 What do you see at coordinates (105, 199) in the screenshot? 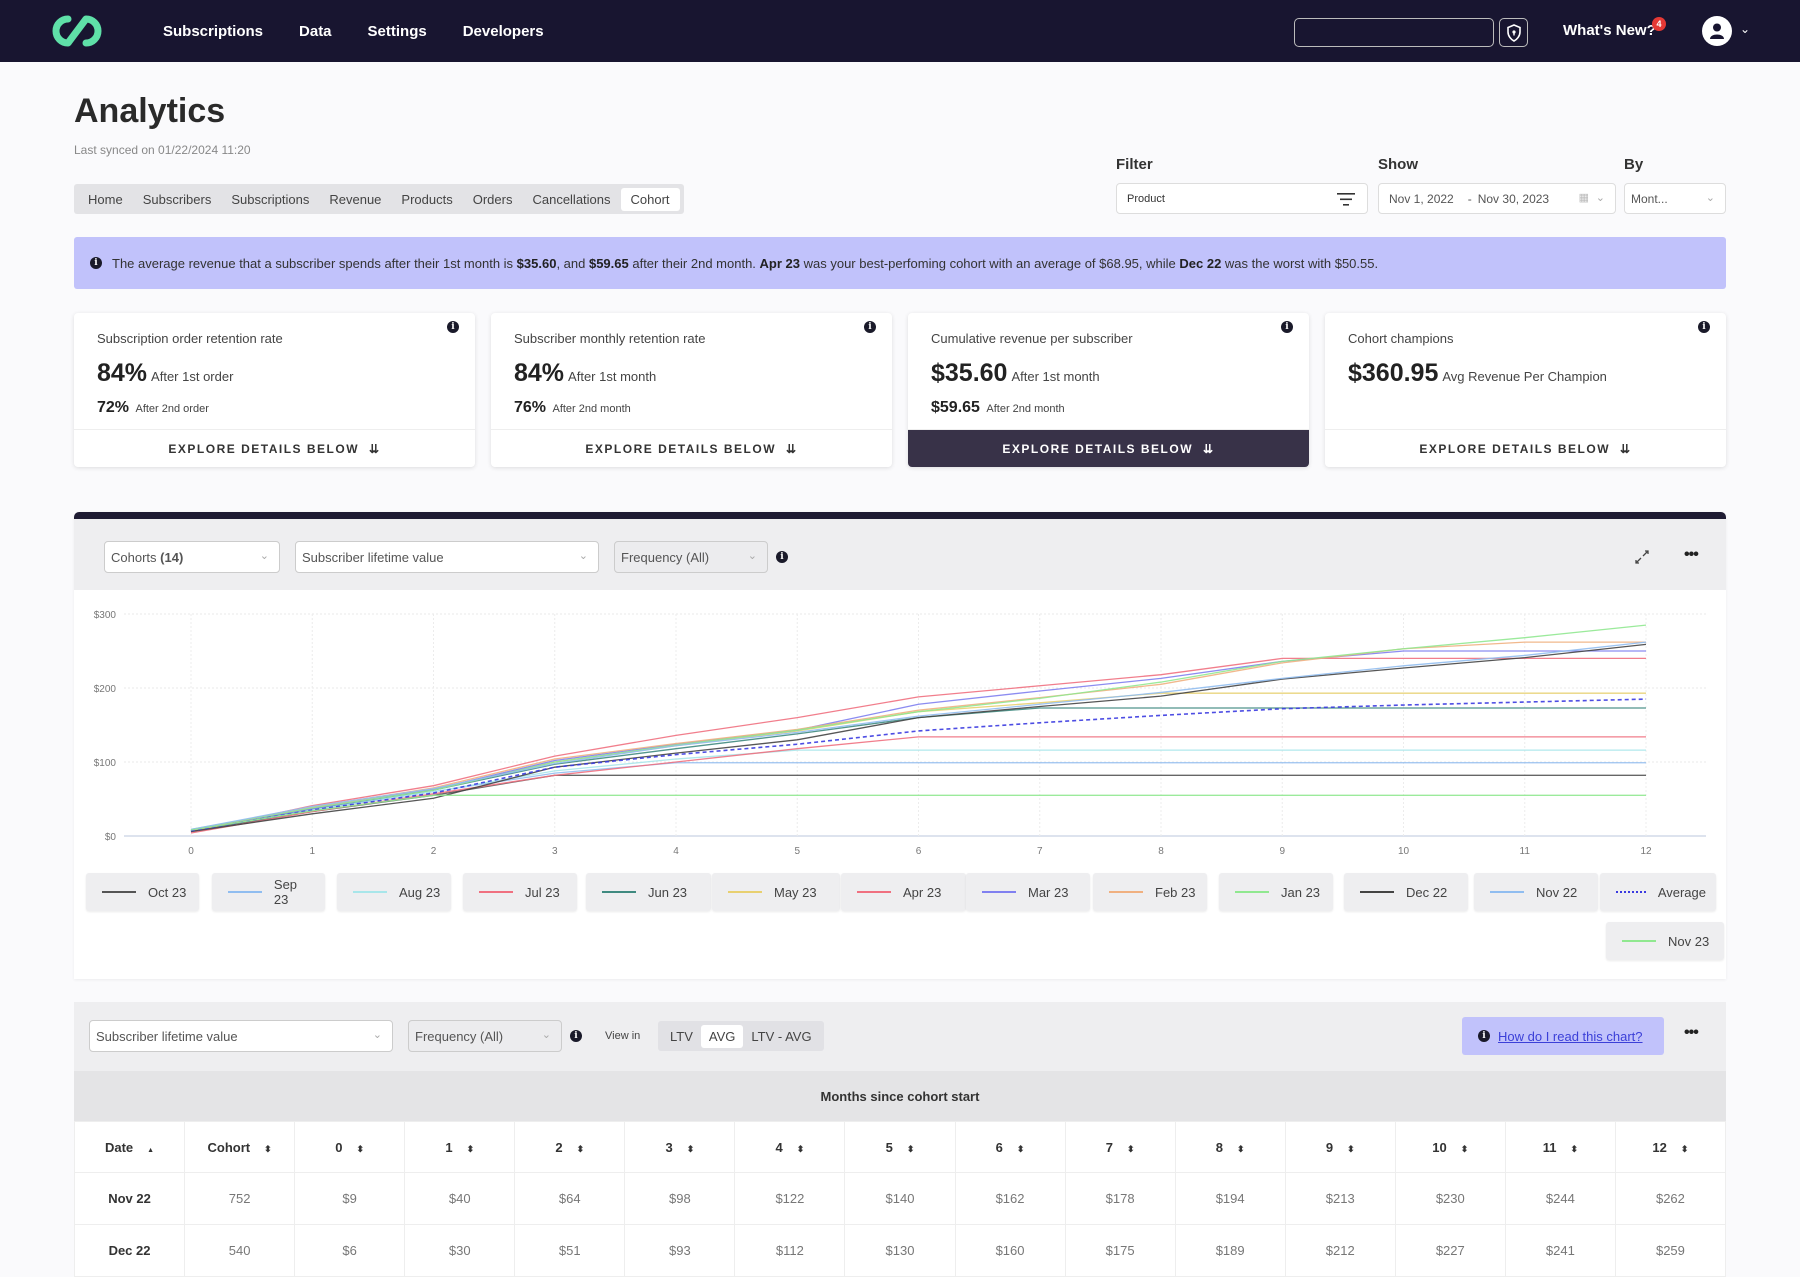
I see `tab-home: Home` at bounding box center [105, 199].